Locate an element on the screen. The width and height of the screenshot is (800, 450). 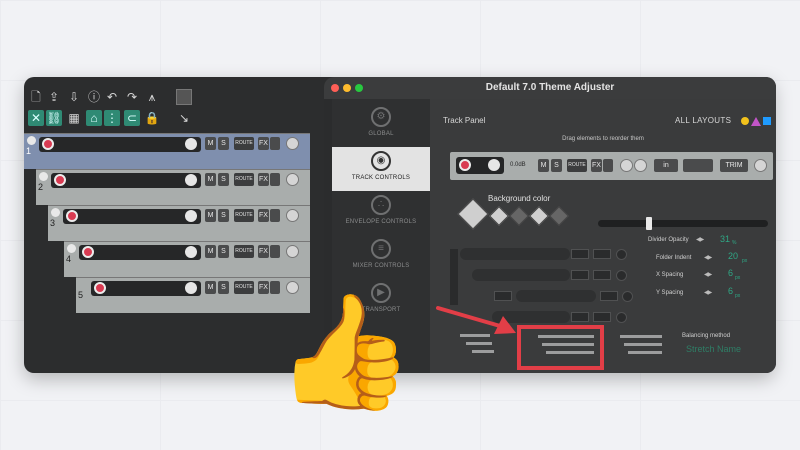
env-knob is located at coordinates (760, 165).